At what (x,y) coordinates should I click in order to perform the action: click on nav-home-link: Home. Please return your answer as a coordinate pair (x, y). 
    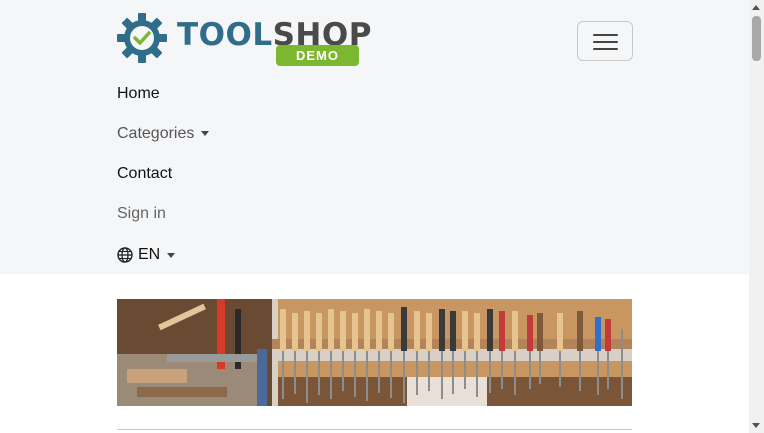
    Looking at the image, I should click on (138, 94).